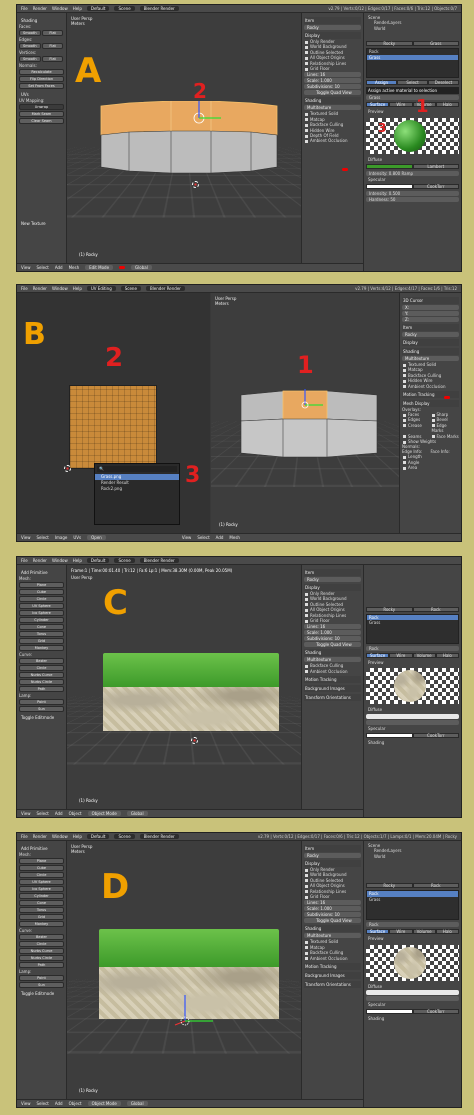 The height and width of the screenshot is (1115, 474). Describe the element at coordinates (430, 334) in the screenshot. I see `object-name-field: Rocky` at that location.